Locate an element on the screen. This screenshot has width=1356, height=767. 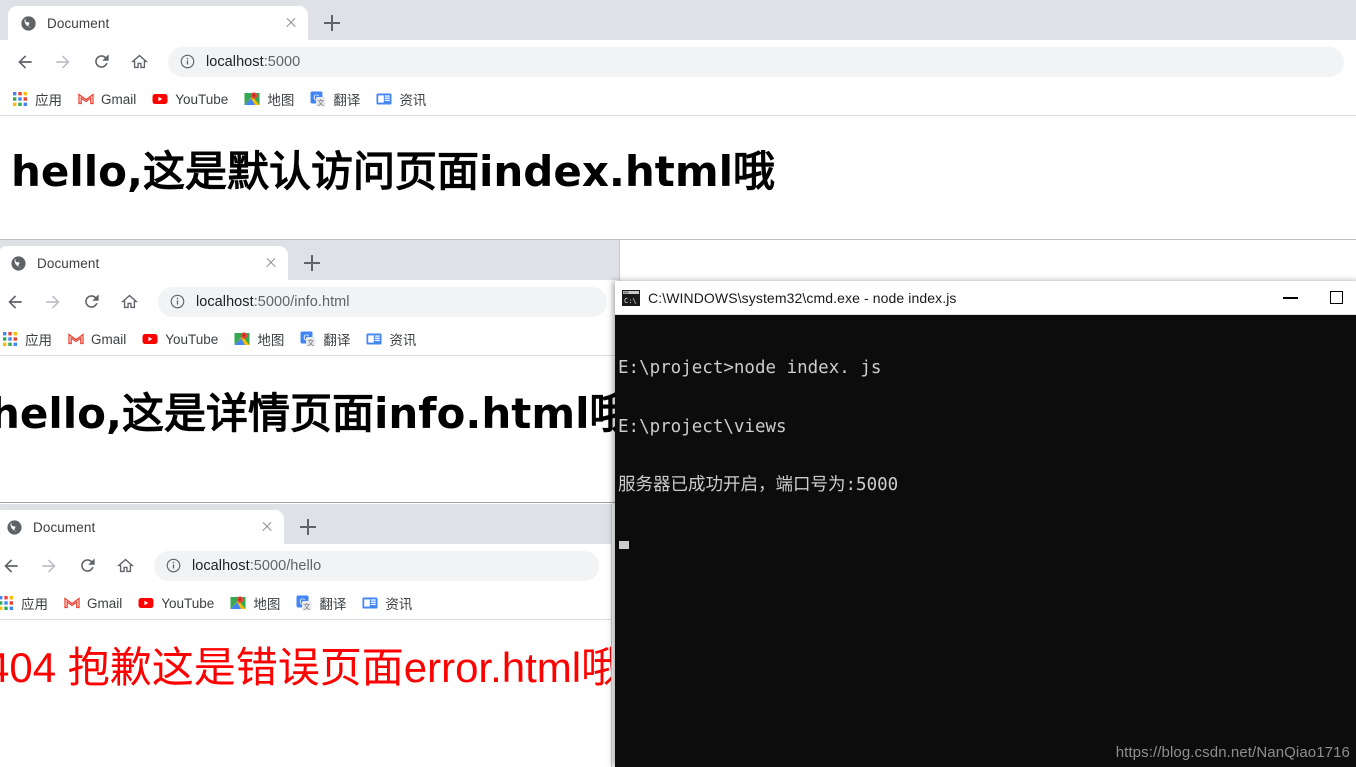
tabstrip-area: Document is located at coordinates (678, 20).